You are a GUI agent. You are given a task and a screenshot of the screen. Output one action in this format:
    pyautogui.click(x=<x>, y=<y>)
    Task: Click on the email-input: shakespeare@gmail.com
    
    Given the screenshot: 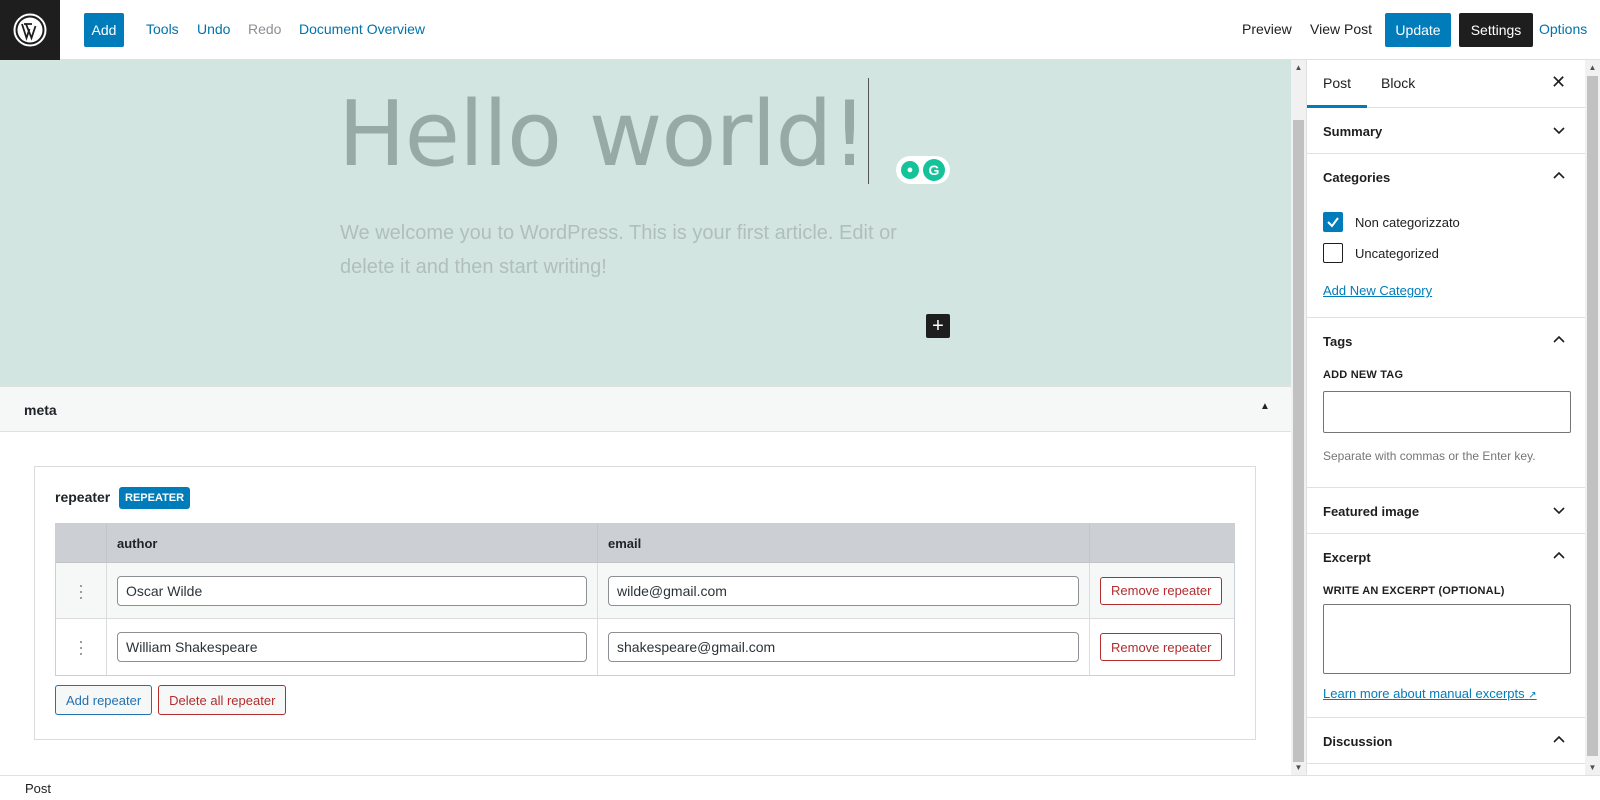 What is the action you would take?
    pyautogui.click(x=843, y=647)
    